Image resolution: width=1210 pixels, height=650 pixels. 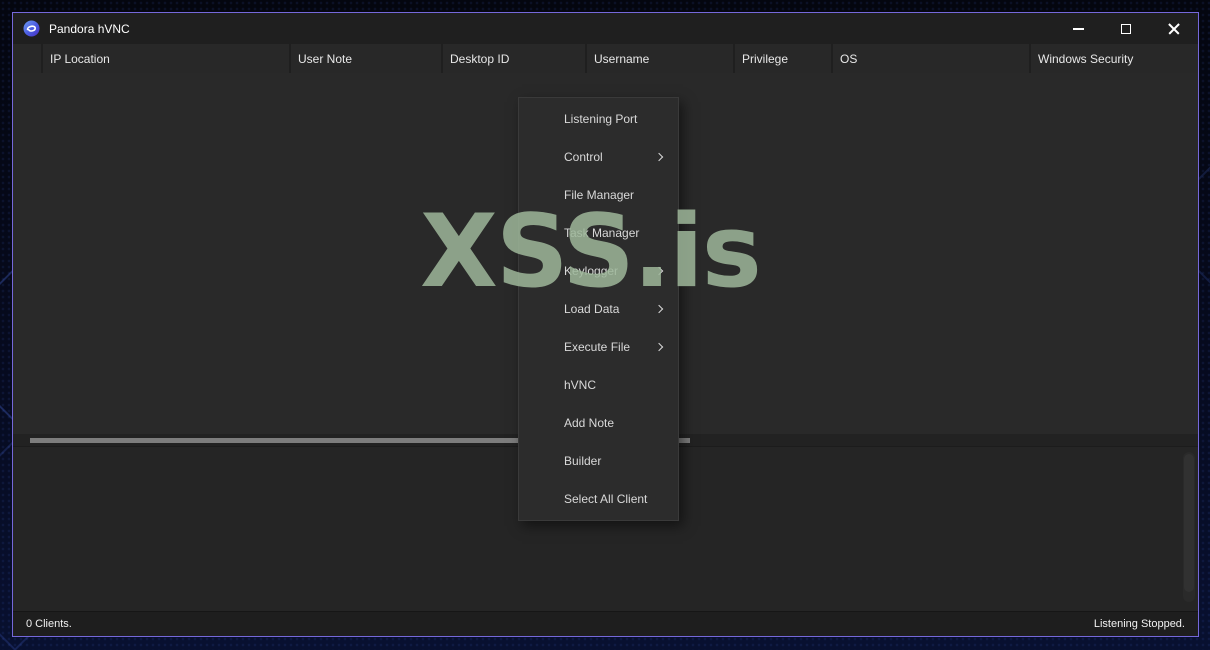 I want to click on listening-status-label: Listening Stopped., so click(x=1139, y=624).